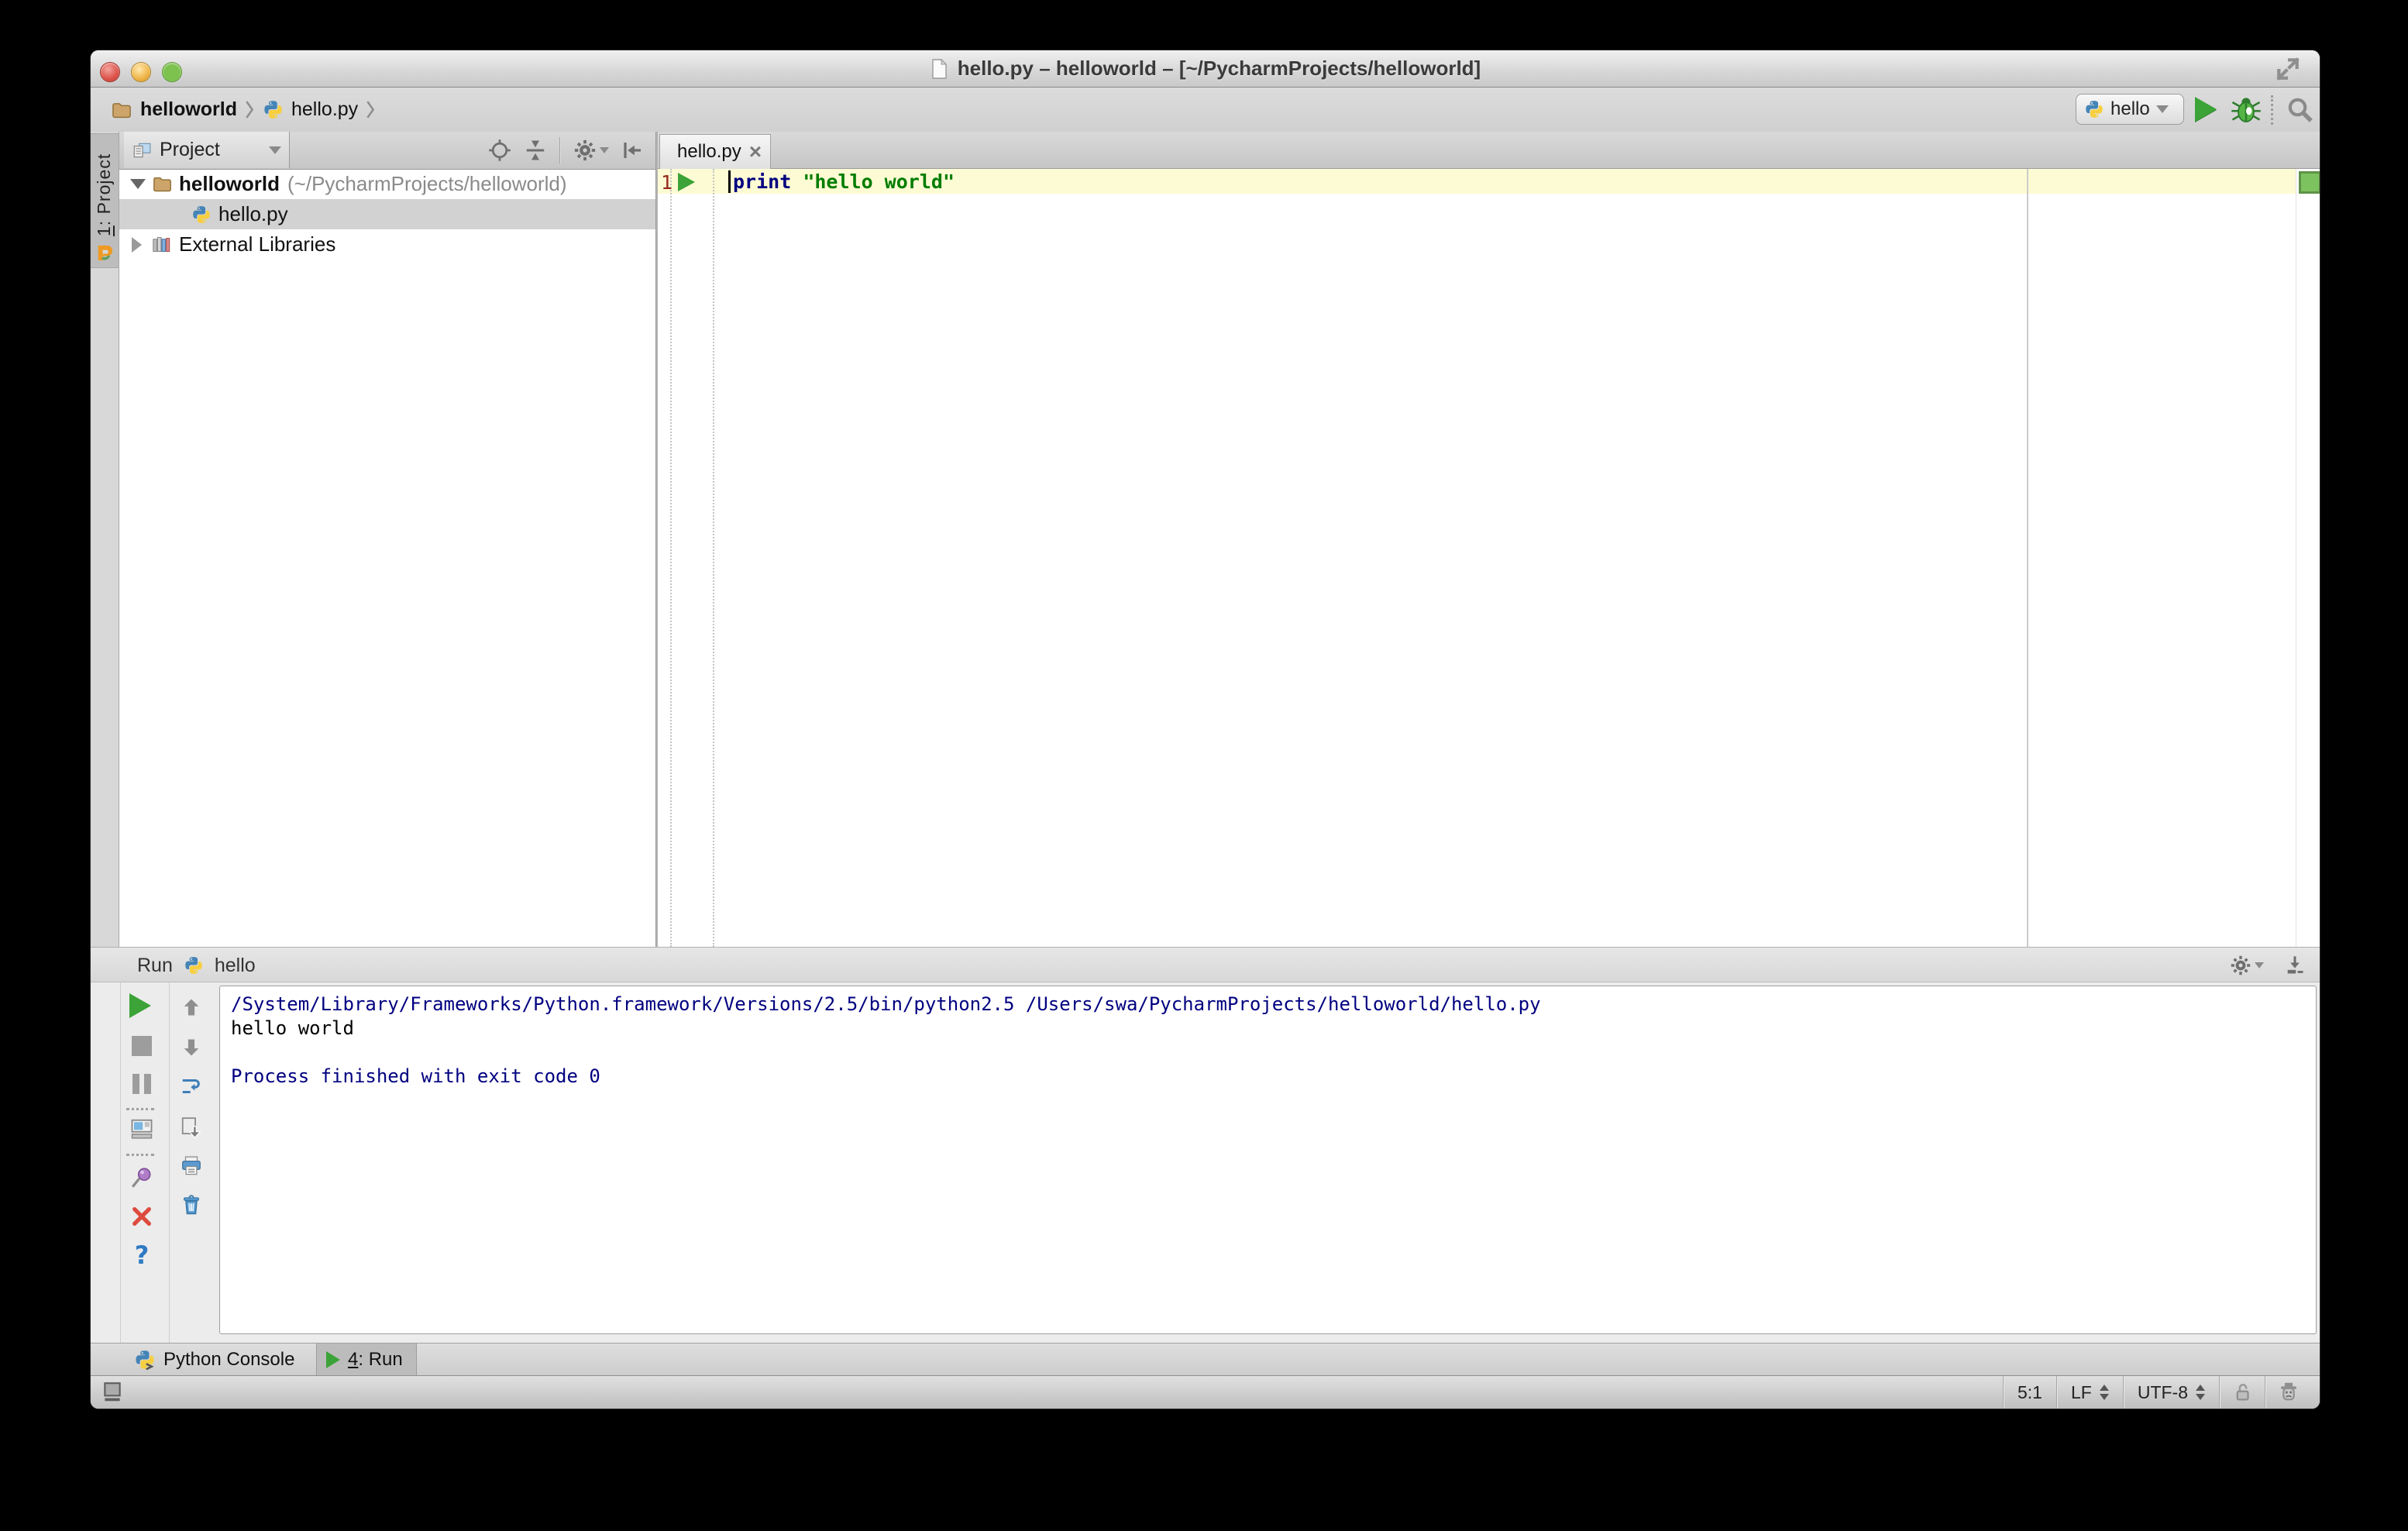  I want to click on dock-panel-icon, so click(2295, 966).